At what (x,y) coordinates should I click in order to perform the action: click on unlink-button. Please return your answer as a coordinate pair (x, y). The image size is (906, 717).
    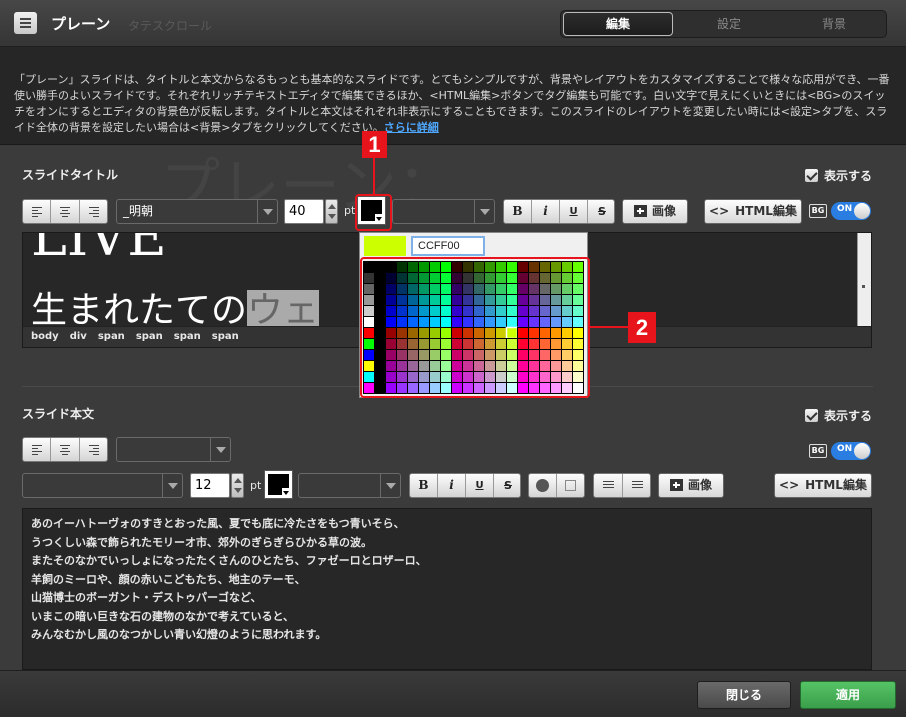
    Looking at the image, I should click on (570, 485).